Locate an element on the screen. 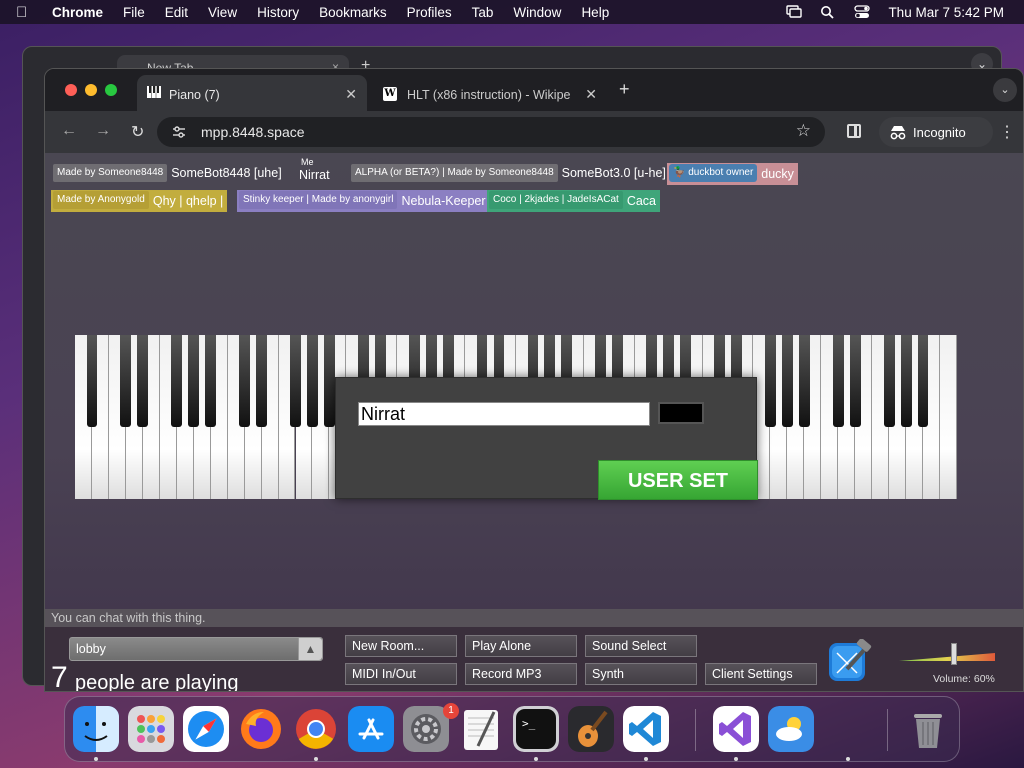 The height and width of the screenshot is (768, 1024). user-tag-somebot8448: Made by Someone8448 SomeBot8448 [uhe] is located at coordinates (167, 173).